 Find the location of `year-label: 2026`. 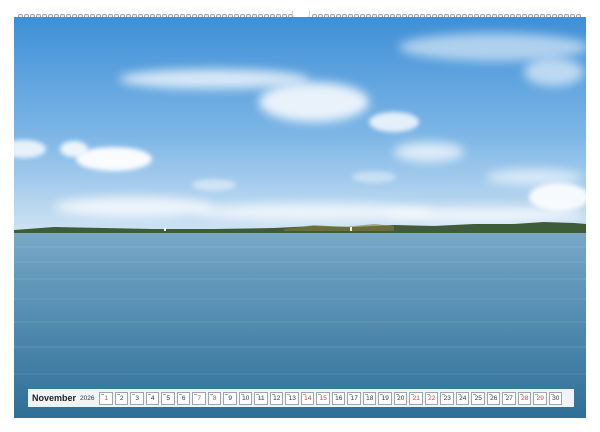

year-label: 2026 is located at coordinates (87, 398).